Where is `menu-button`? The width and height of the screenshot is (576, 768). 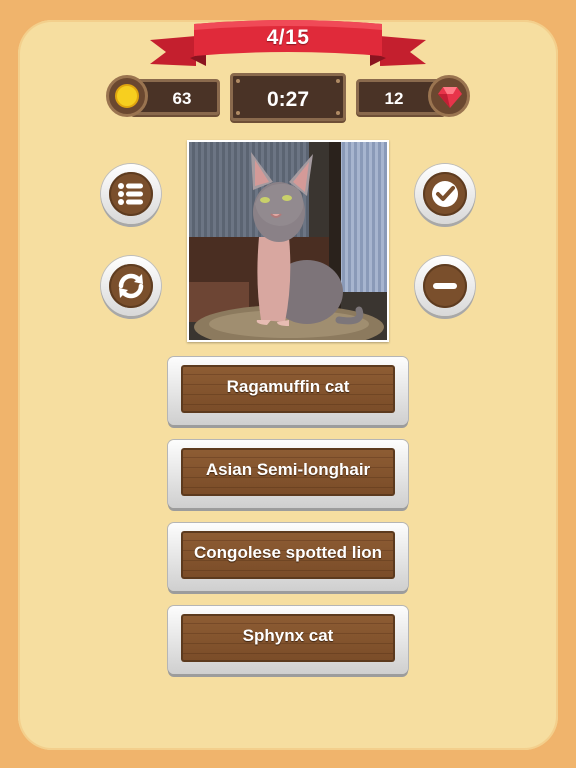 menu-button is located at coordinates (131, 194).